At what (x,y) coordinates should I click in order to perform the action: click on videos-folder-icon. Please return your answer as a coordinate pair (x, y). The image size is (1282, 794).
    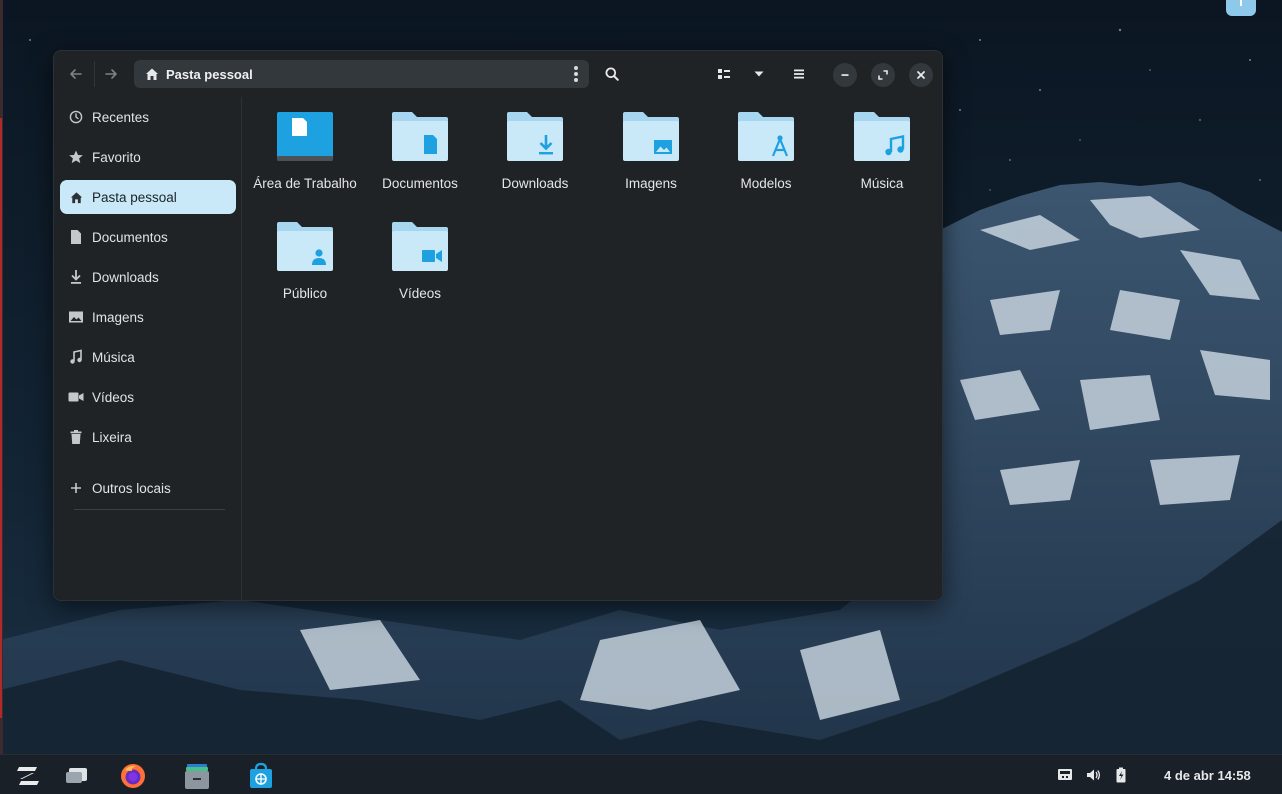
    Looking at the image, I should click on (420, 246).